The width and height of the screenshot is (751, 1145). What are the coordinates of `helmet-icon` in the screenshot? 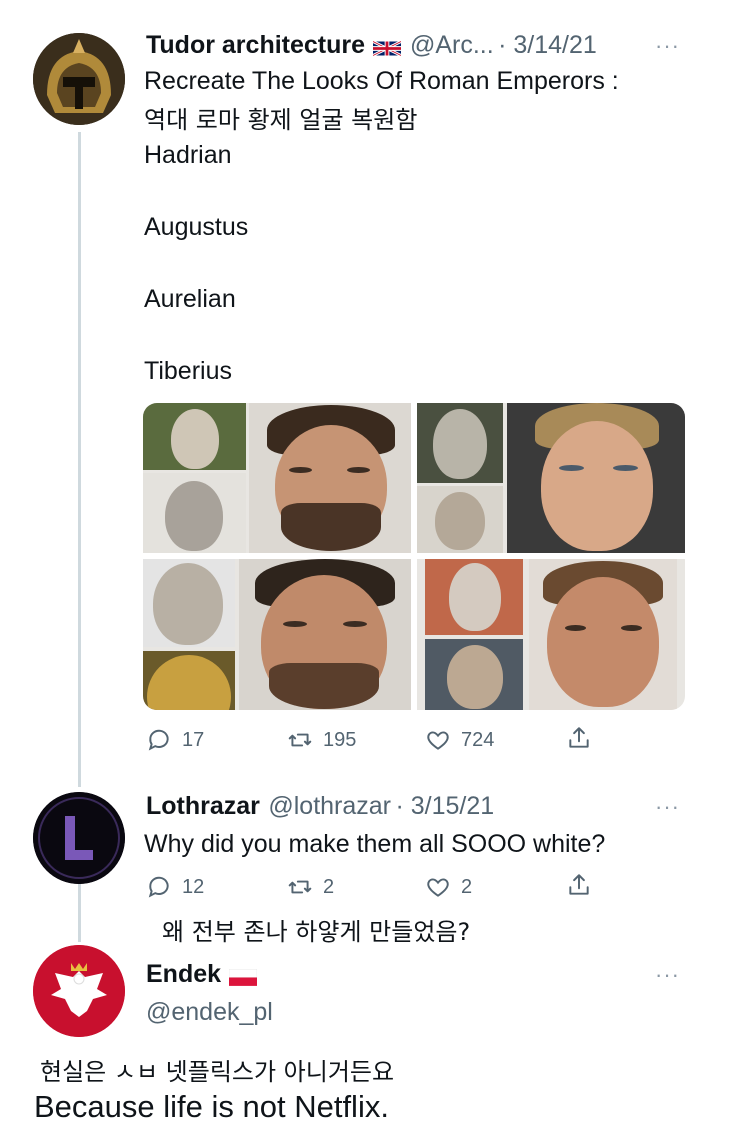 It's located at (79, 79).